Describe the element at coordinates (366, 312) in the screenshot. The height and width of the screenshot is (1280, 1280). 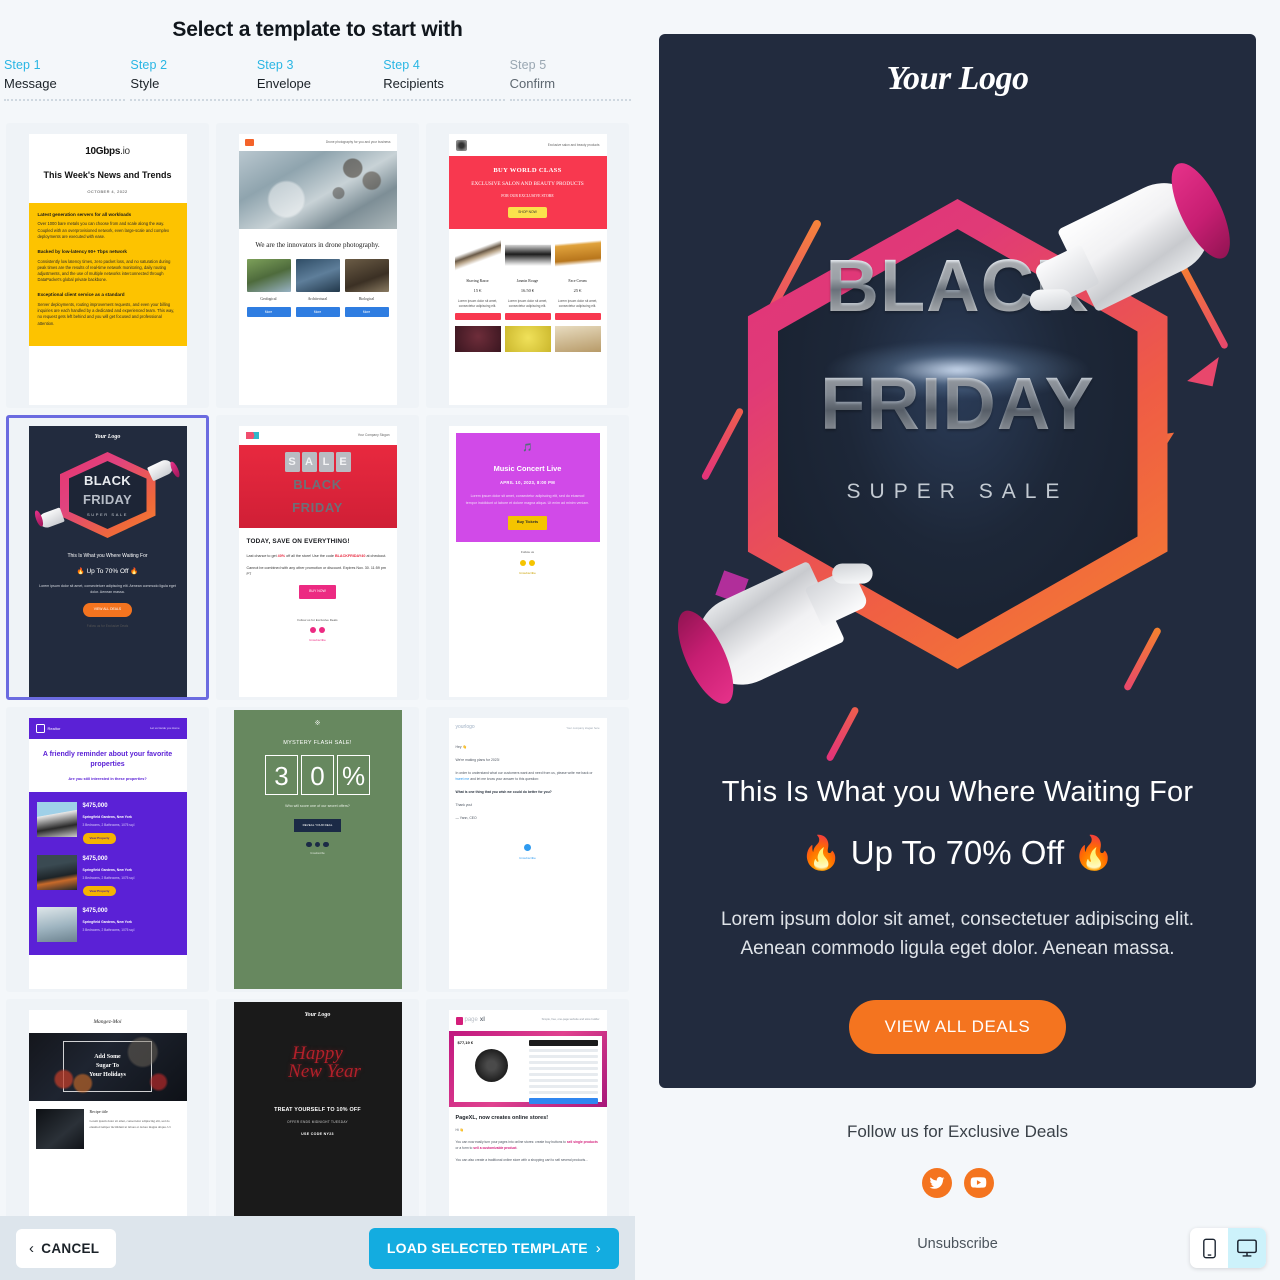
I see `t2-button-3: More` at that location.